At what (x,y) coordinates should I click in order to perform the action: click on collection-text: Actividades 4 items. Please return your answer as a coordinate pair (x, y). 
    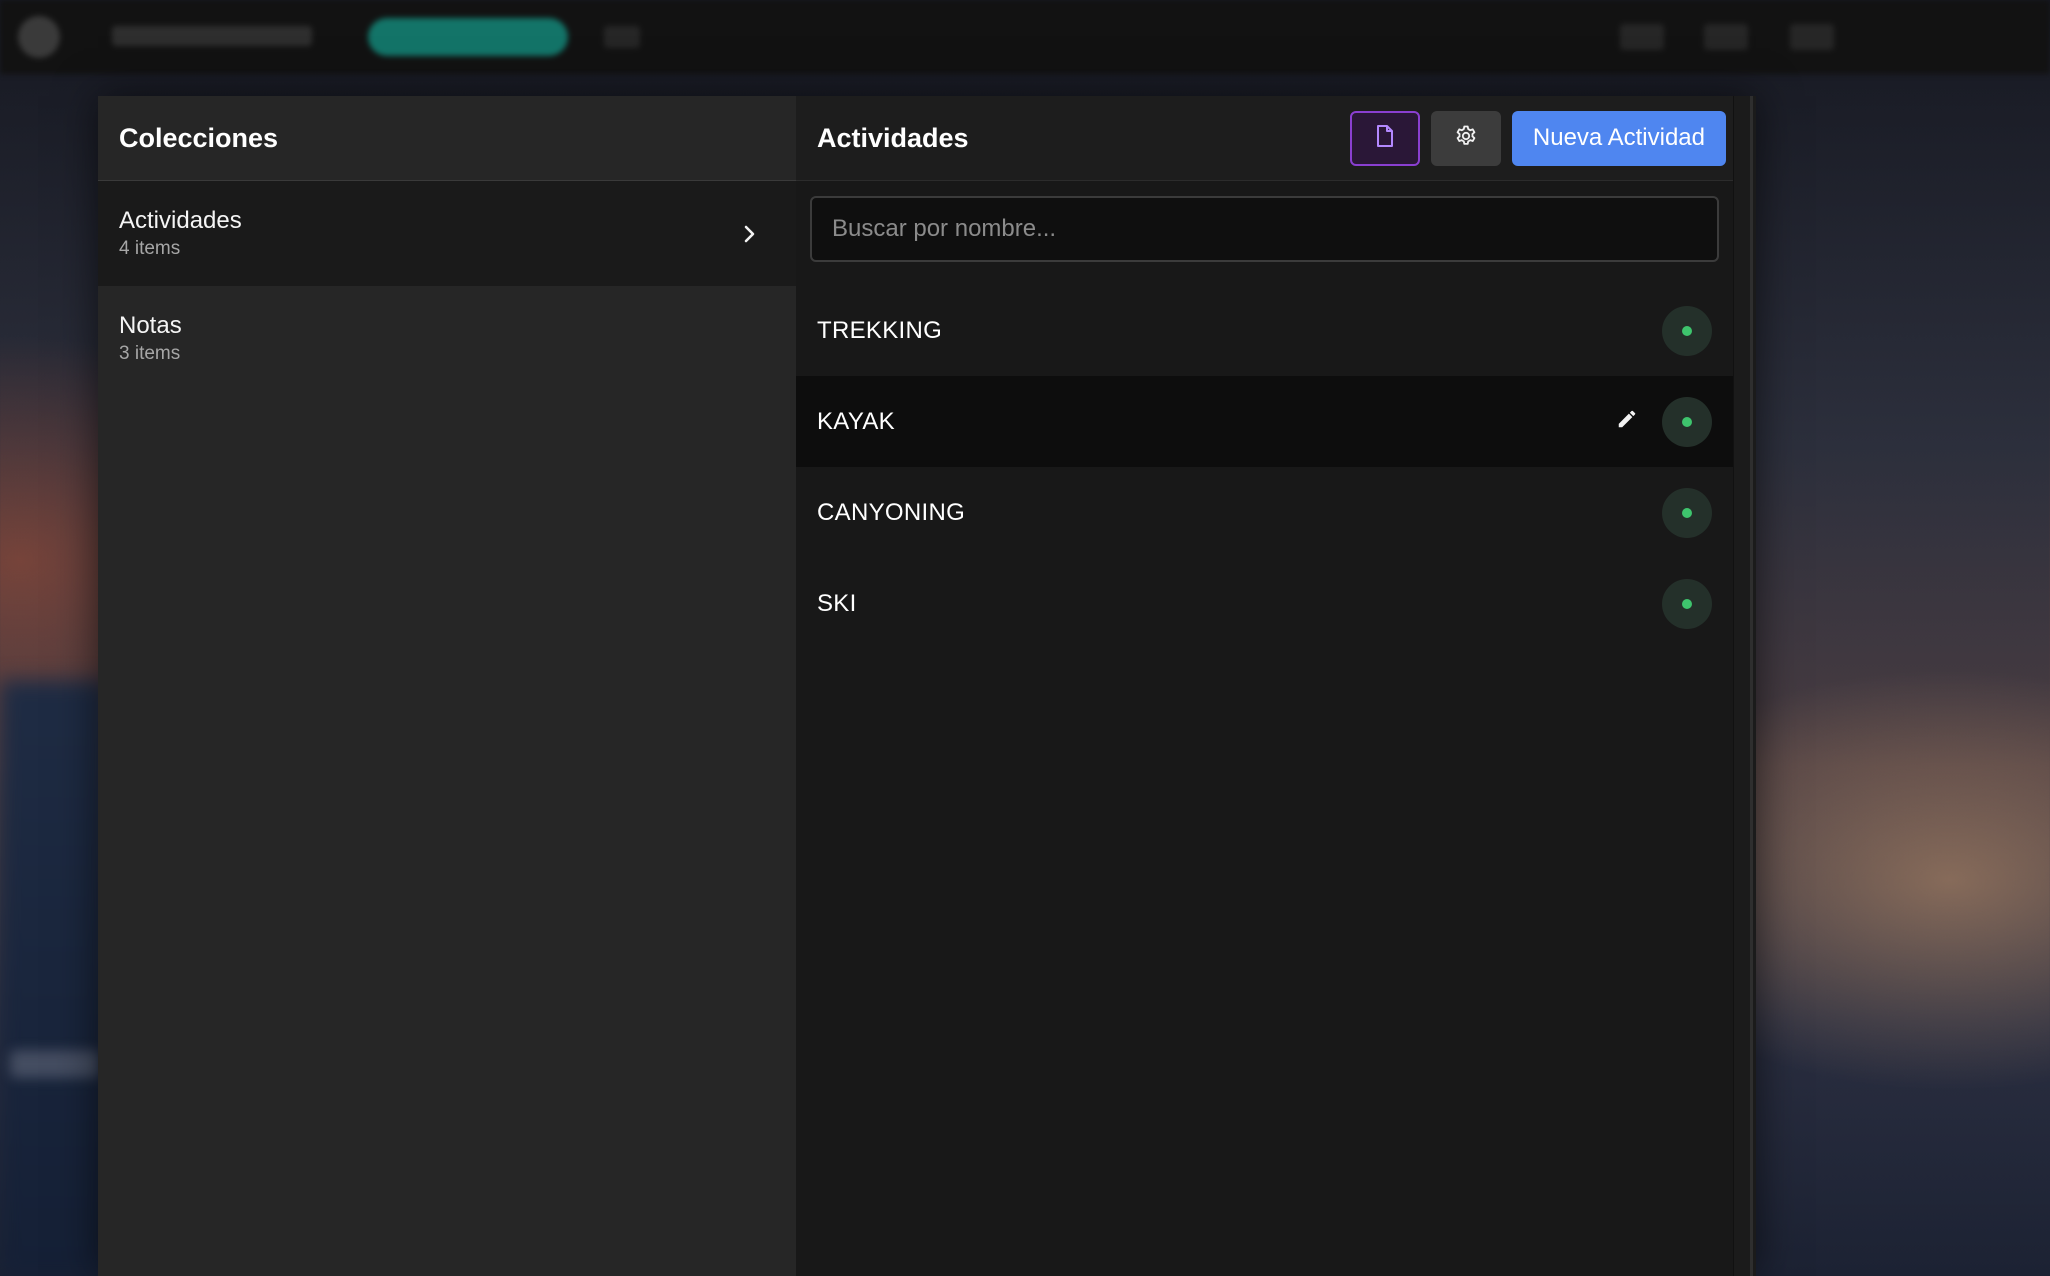
    Looking at the image, I should click on (180, 234).